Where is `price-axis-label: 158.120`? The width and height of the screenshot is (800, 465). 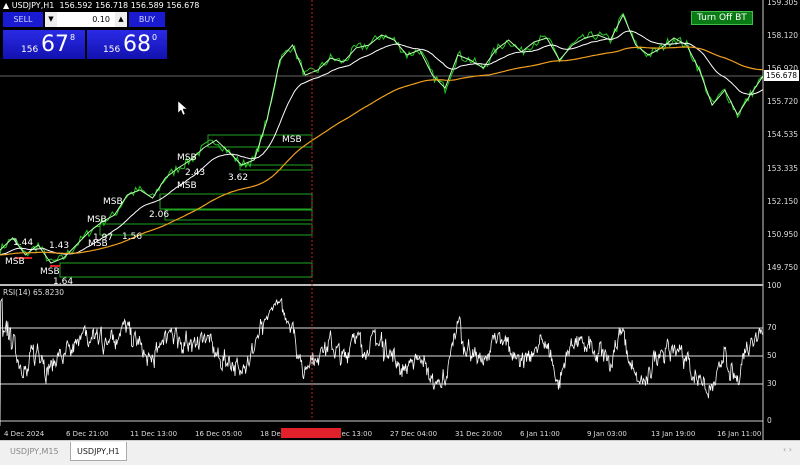 price-axis-label: 158.120 is located at coordinates (783, 36).